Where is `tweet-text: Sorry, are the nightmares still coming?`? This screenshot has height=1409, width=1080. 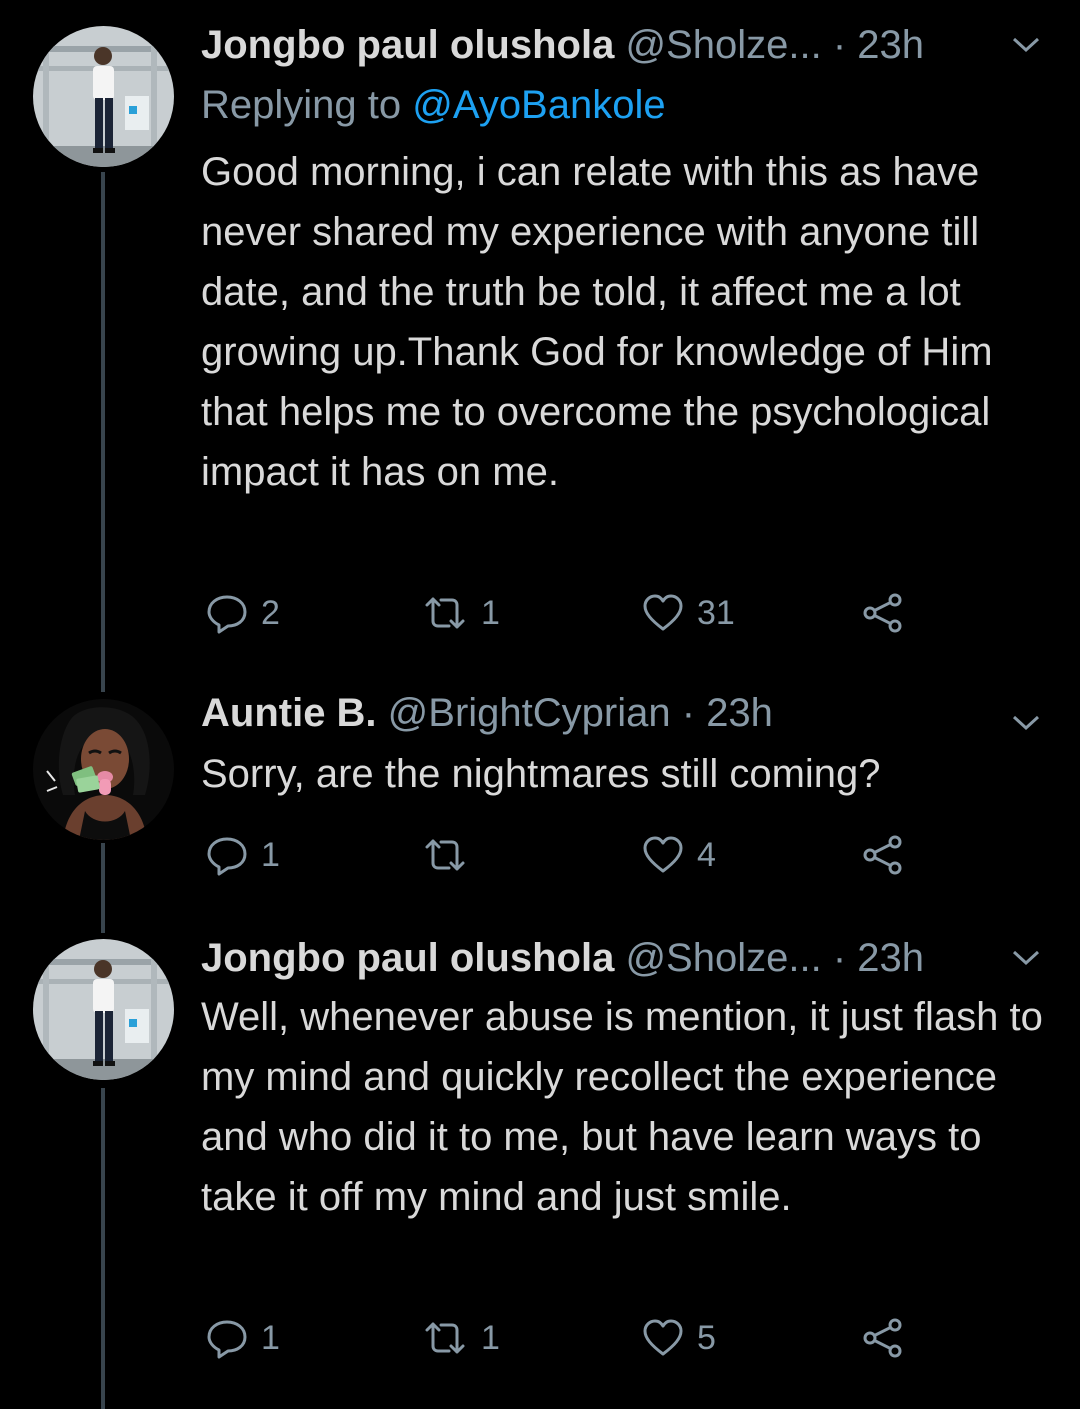 tweet-text: Sorry, are the nightmares still coming? is located at coordinates (541, 774).